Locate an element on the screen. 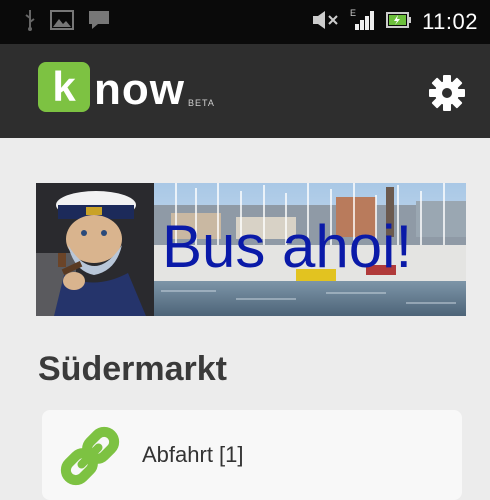 This screenshot has width=490, height=500. status-bar: E 11:02 is located at coordinates (245, 22).